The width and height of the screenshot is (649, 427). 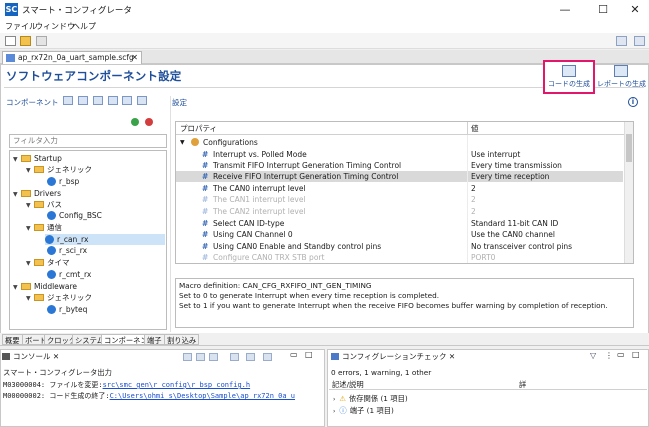 I want to click on collapse-all-icon, so click(x=113, y=100).